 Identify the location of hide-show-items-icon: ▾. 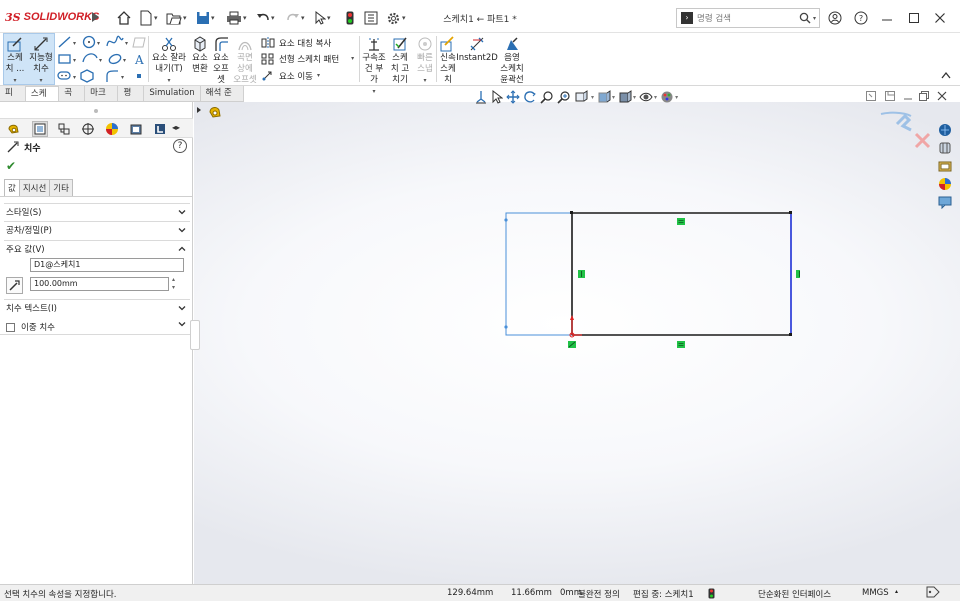
(648, 97).